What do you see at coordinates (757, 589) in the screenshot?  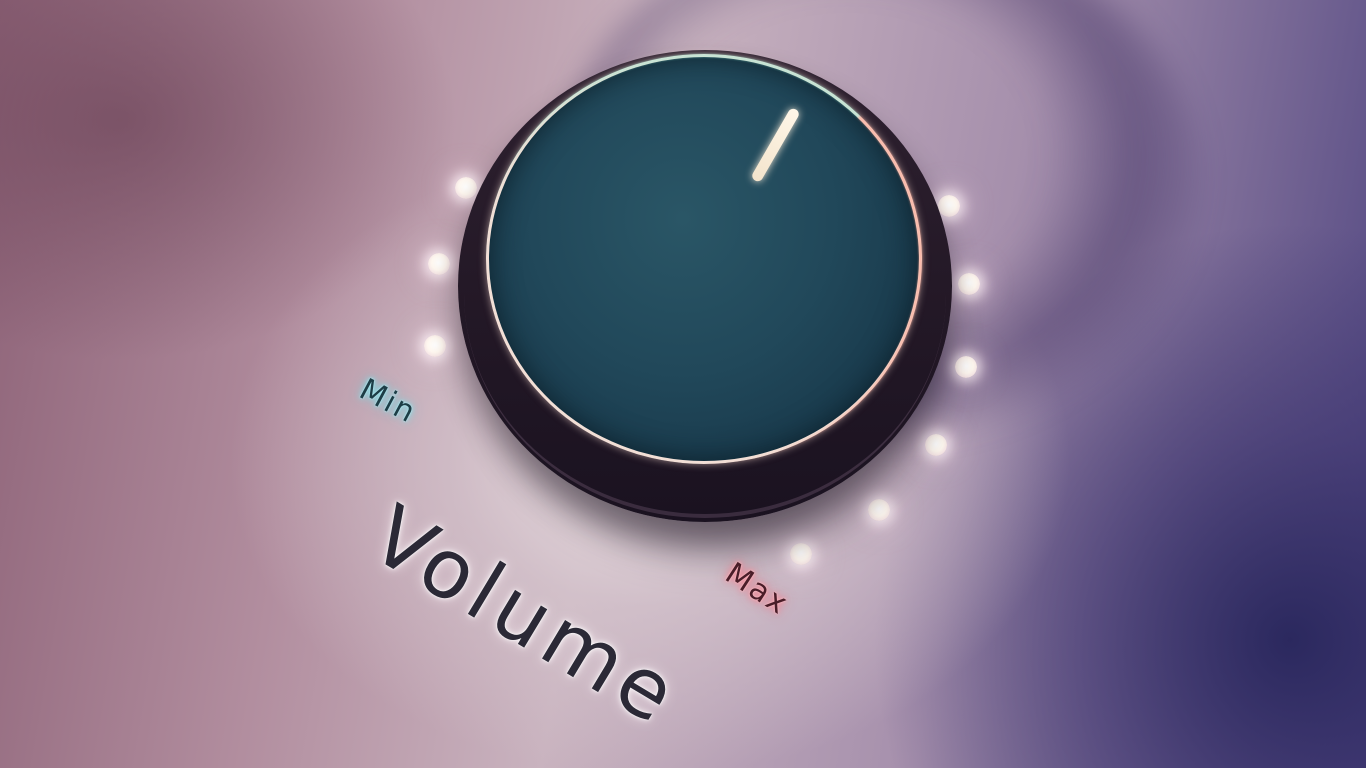 I see `max-label: Max` at bounding box center [757, 589].